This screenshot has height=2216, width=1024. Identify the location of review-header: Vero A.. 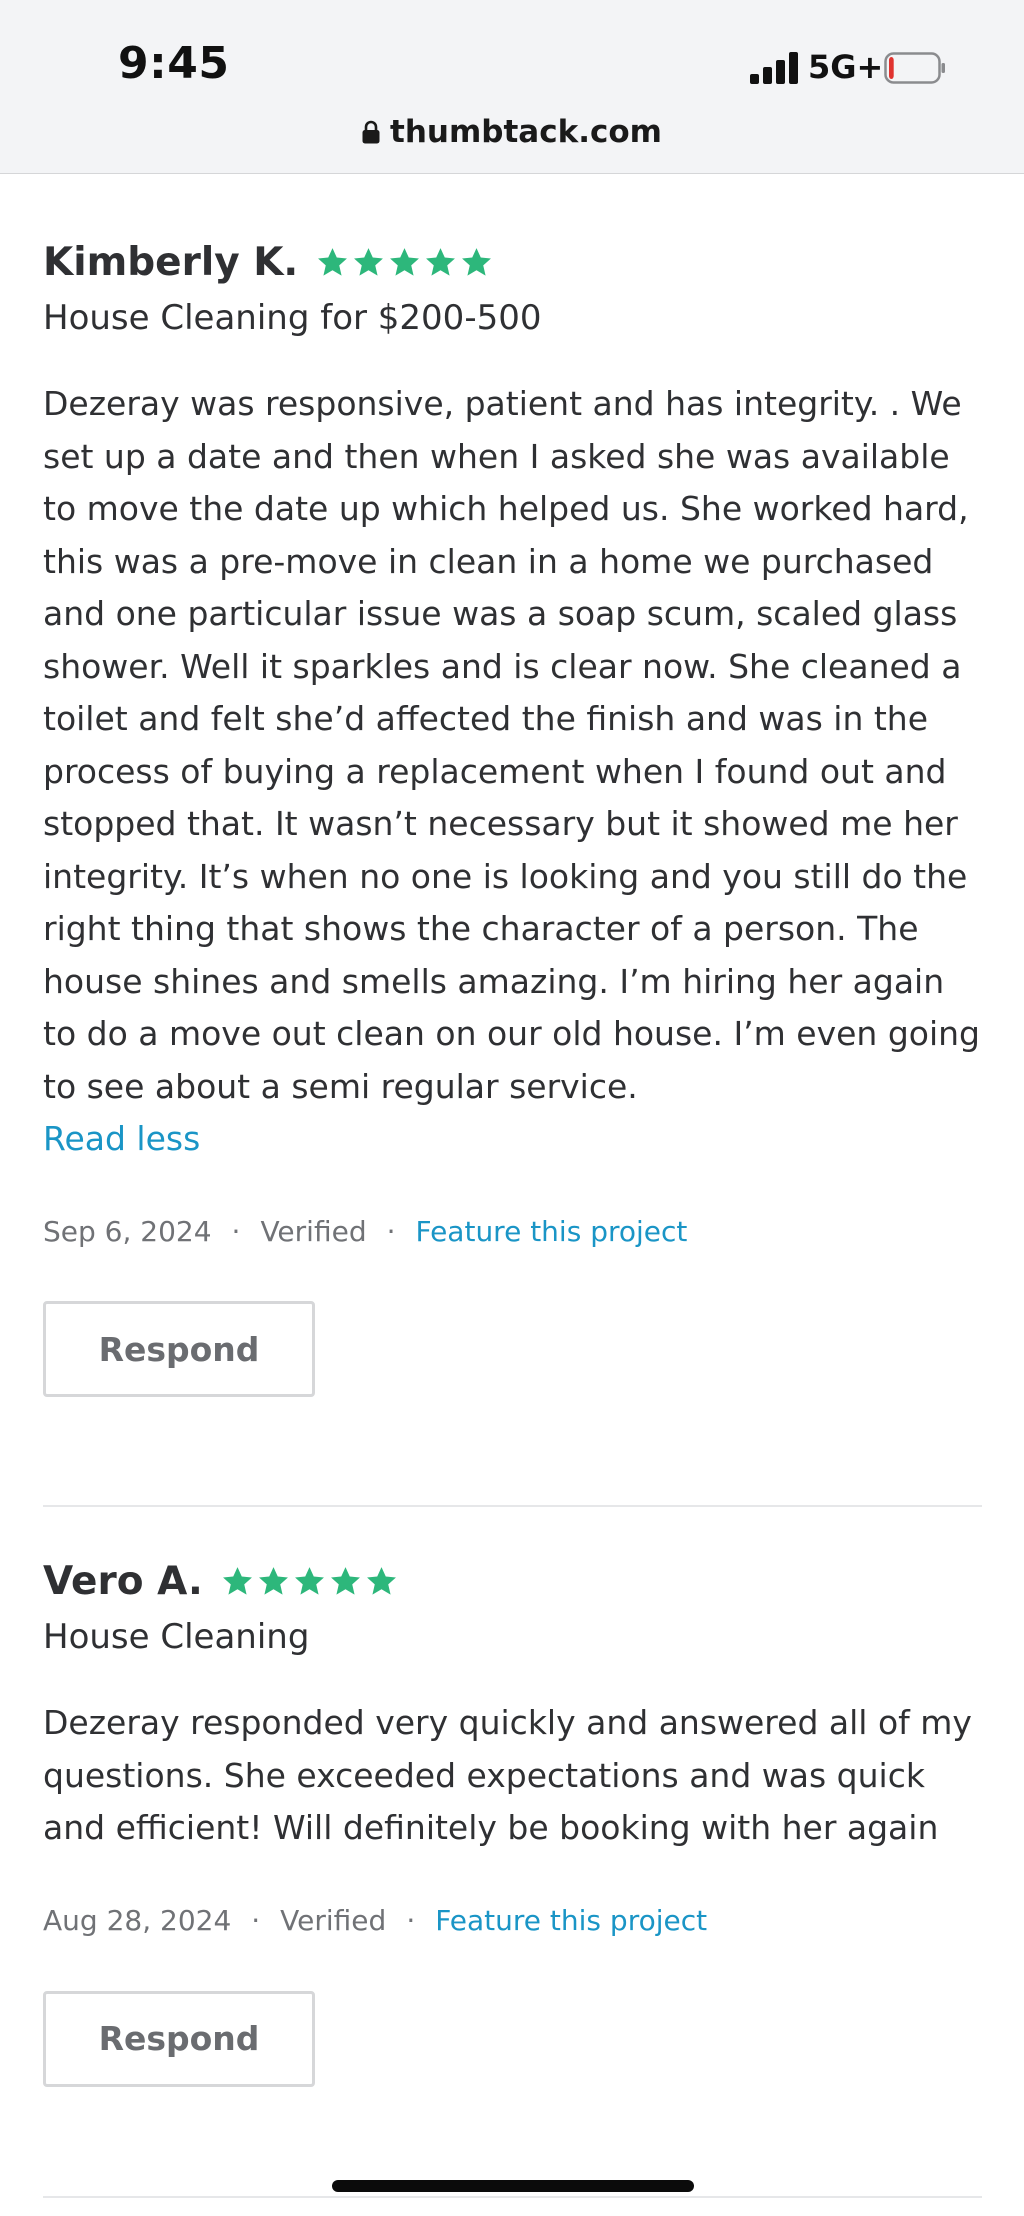
(512, 1581).